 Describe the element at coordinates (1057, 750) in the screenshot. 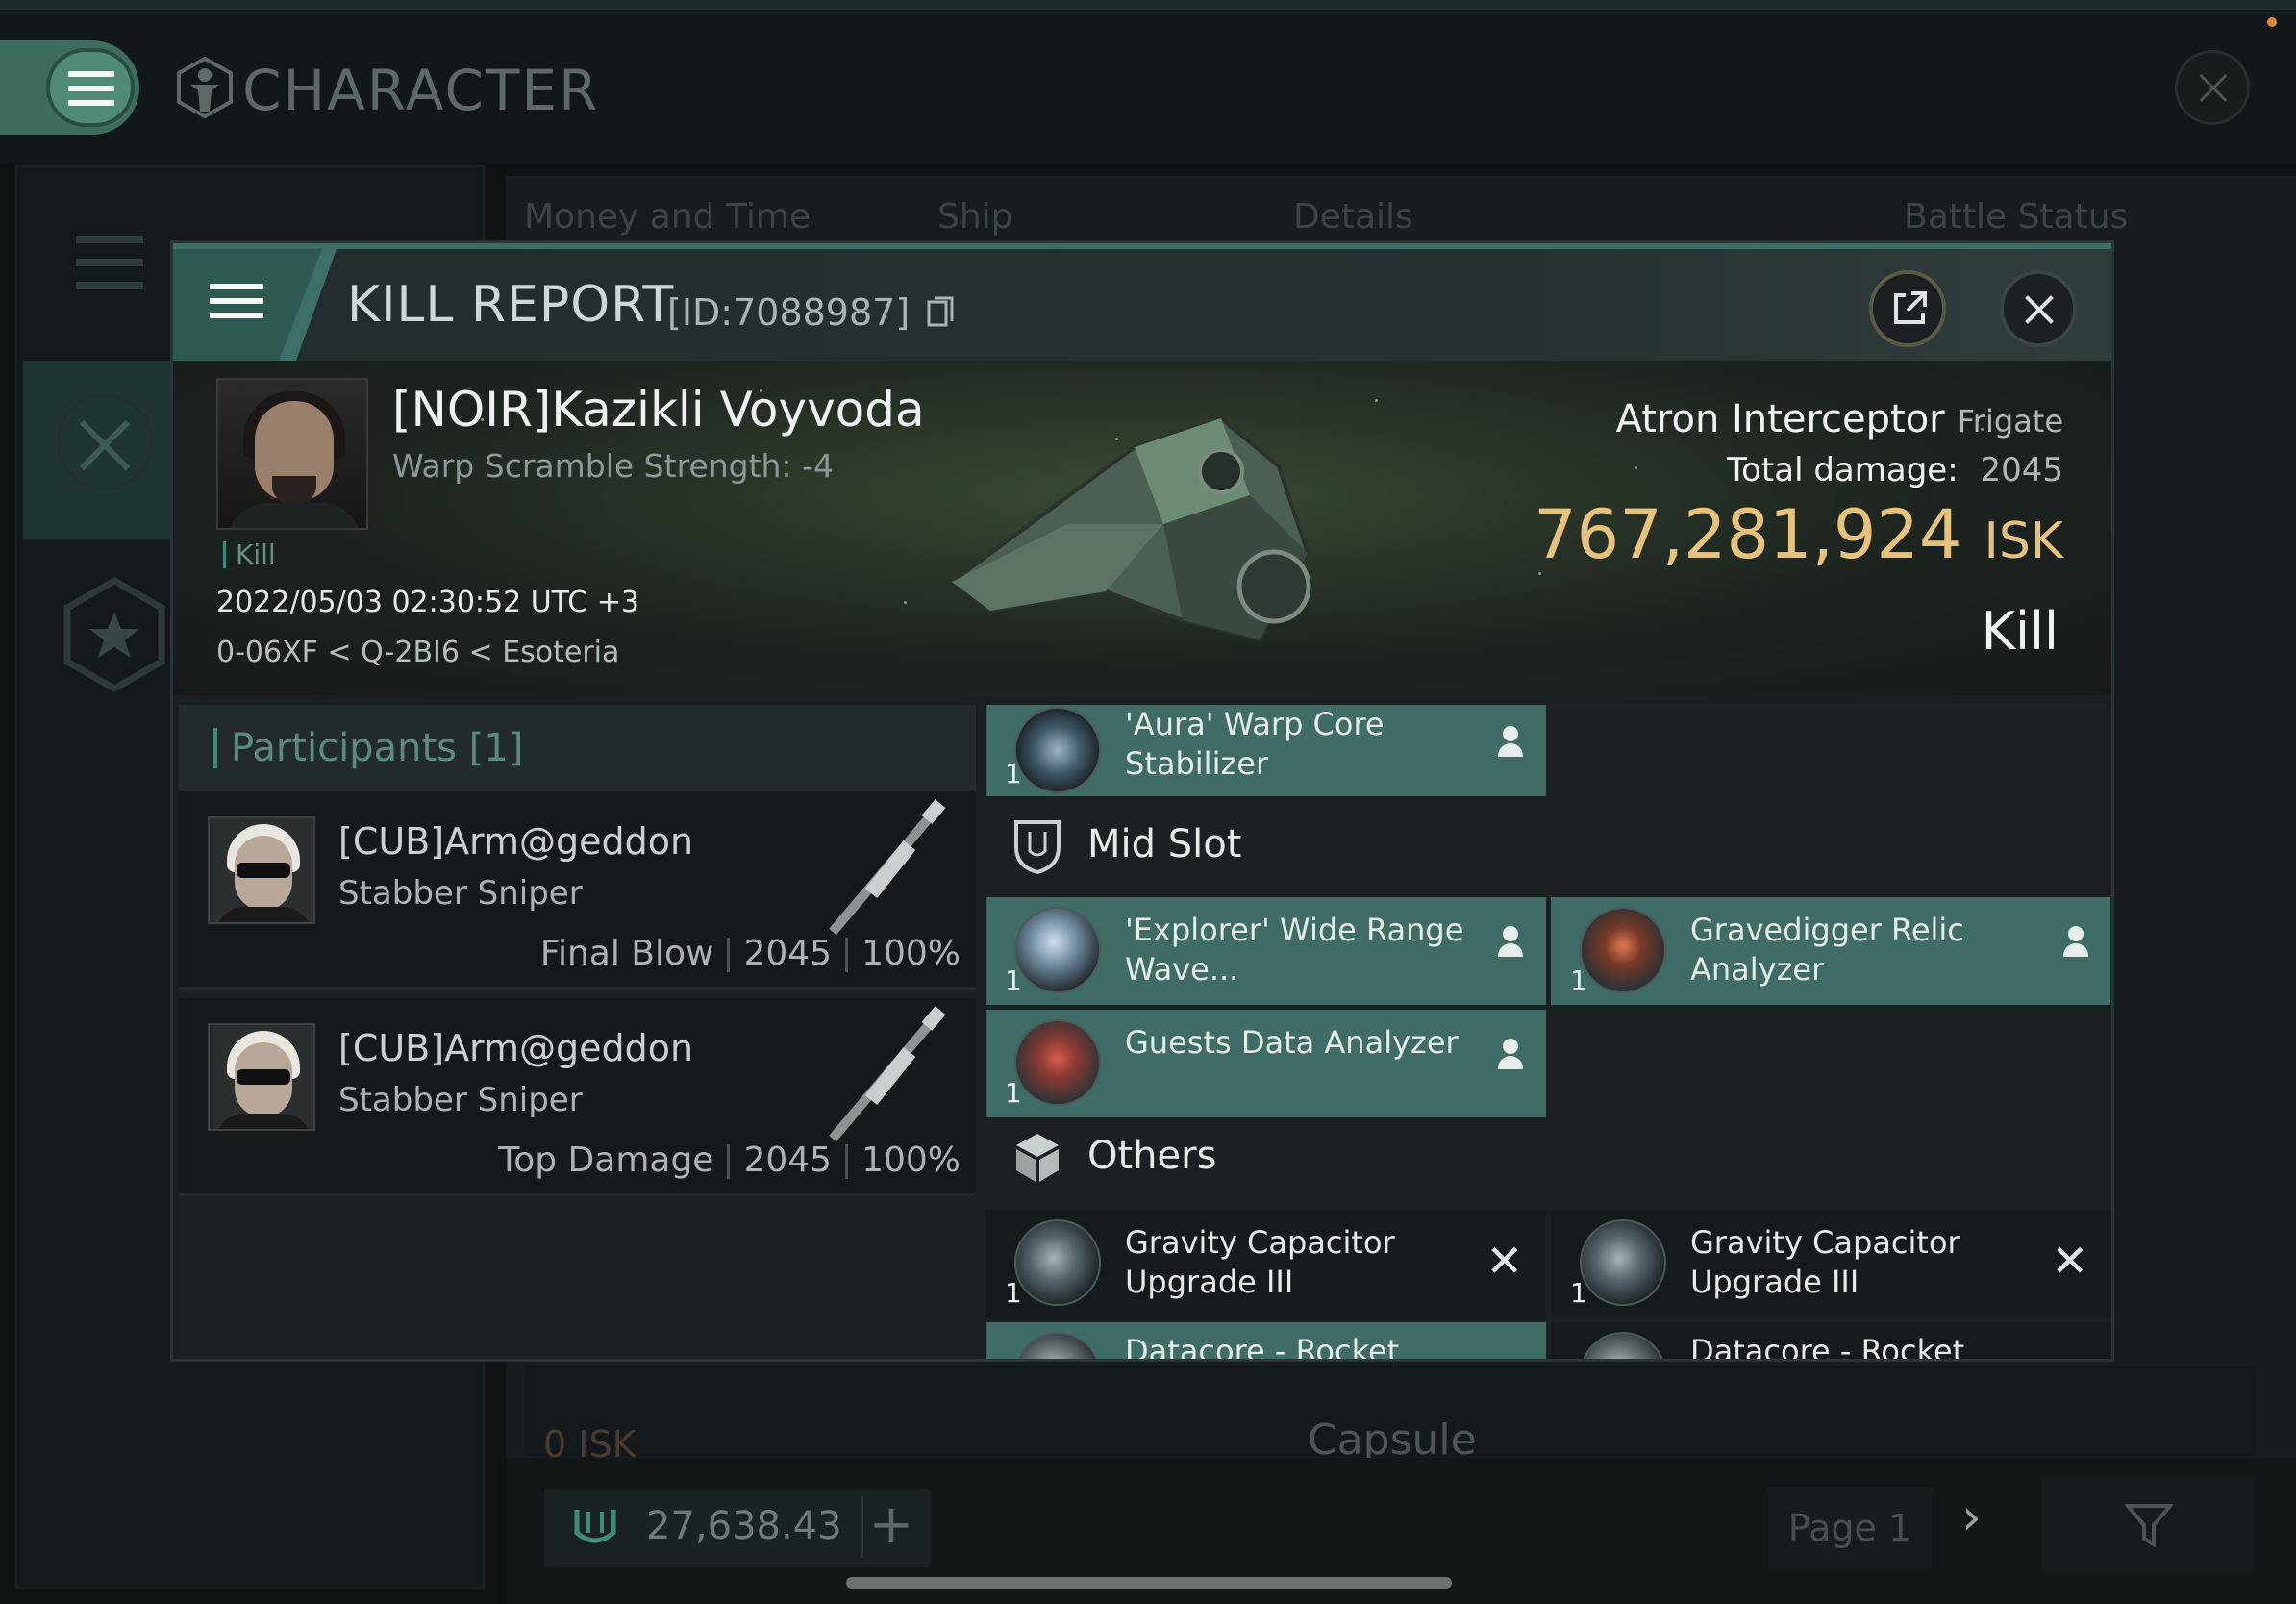

I see `warp-core-stabilizer-icon` at that location.